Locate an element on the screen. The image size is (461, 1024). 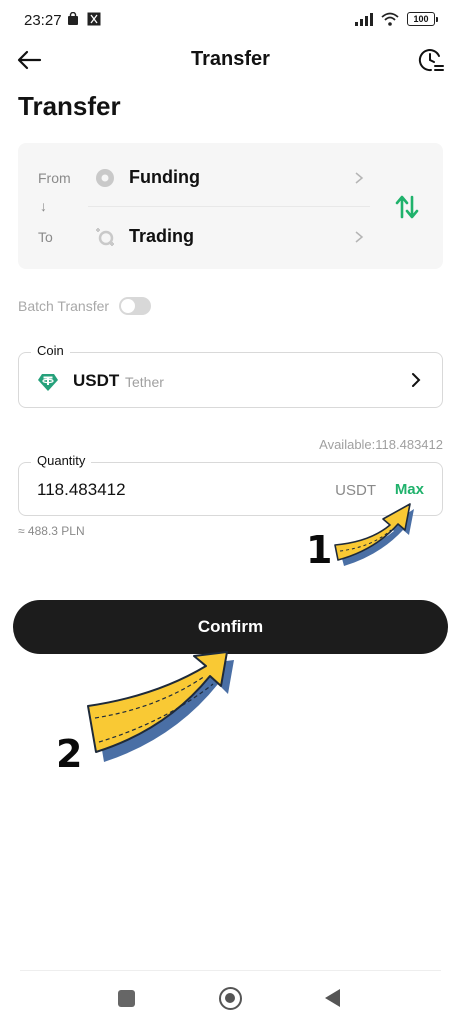
chevron-right-icon is located at coordinates (416, 380).